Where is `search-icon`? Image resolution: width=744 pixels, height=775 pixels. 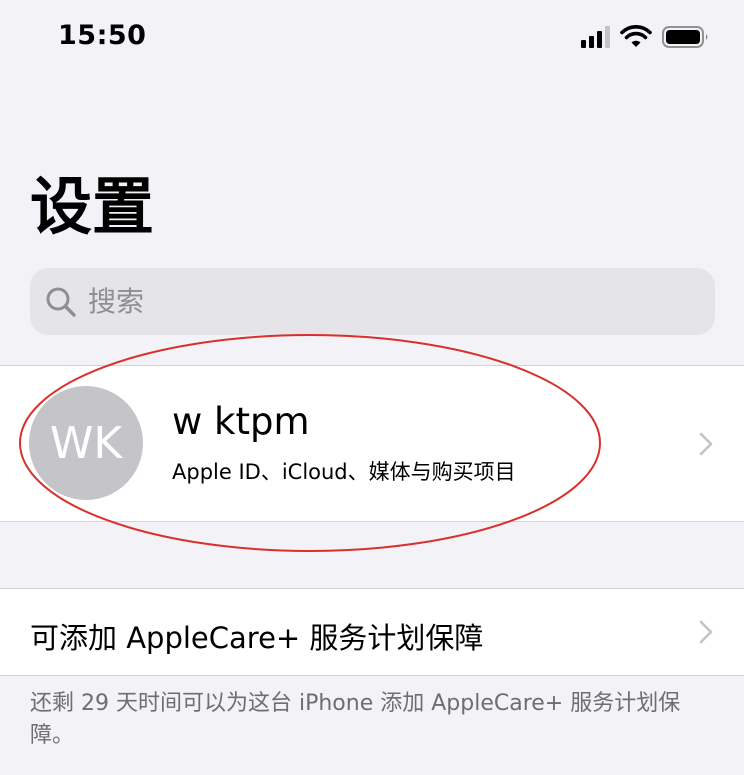 search-icon is located at coordinates (61, 302).